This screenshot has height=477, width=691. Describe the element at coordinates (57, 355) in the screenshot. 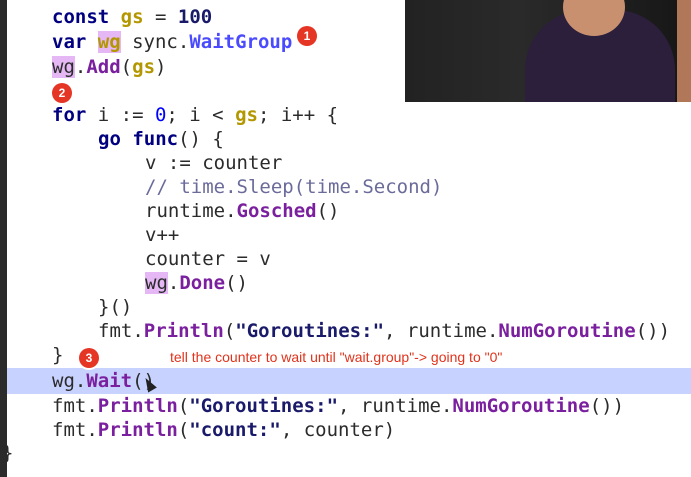

I see `code-line-14: }` at that location.